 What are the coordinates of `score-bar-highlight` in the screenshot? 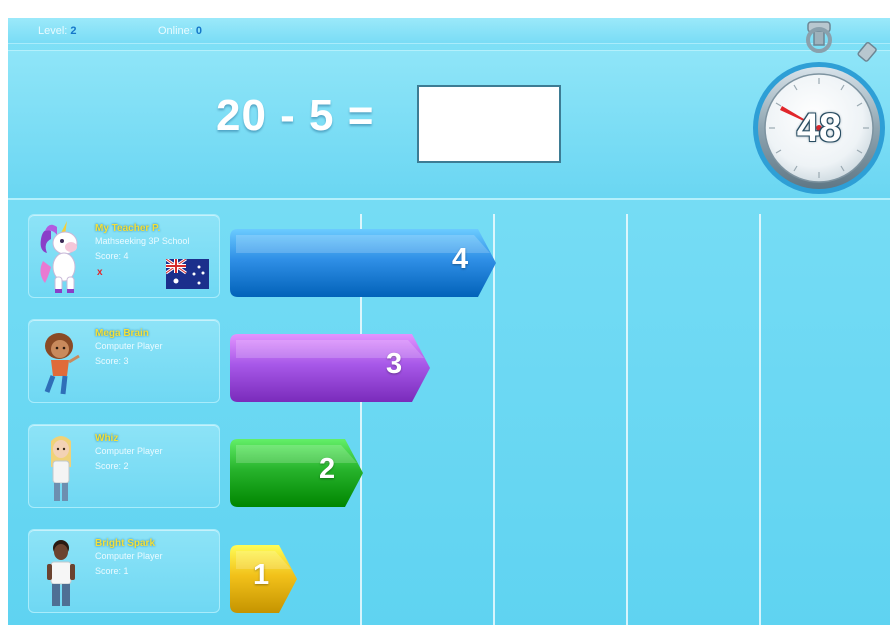 It's located at (296, 454).